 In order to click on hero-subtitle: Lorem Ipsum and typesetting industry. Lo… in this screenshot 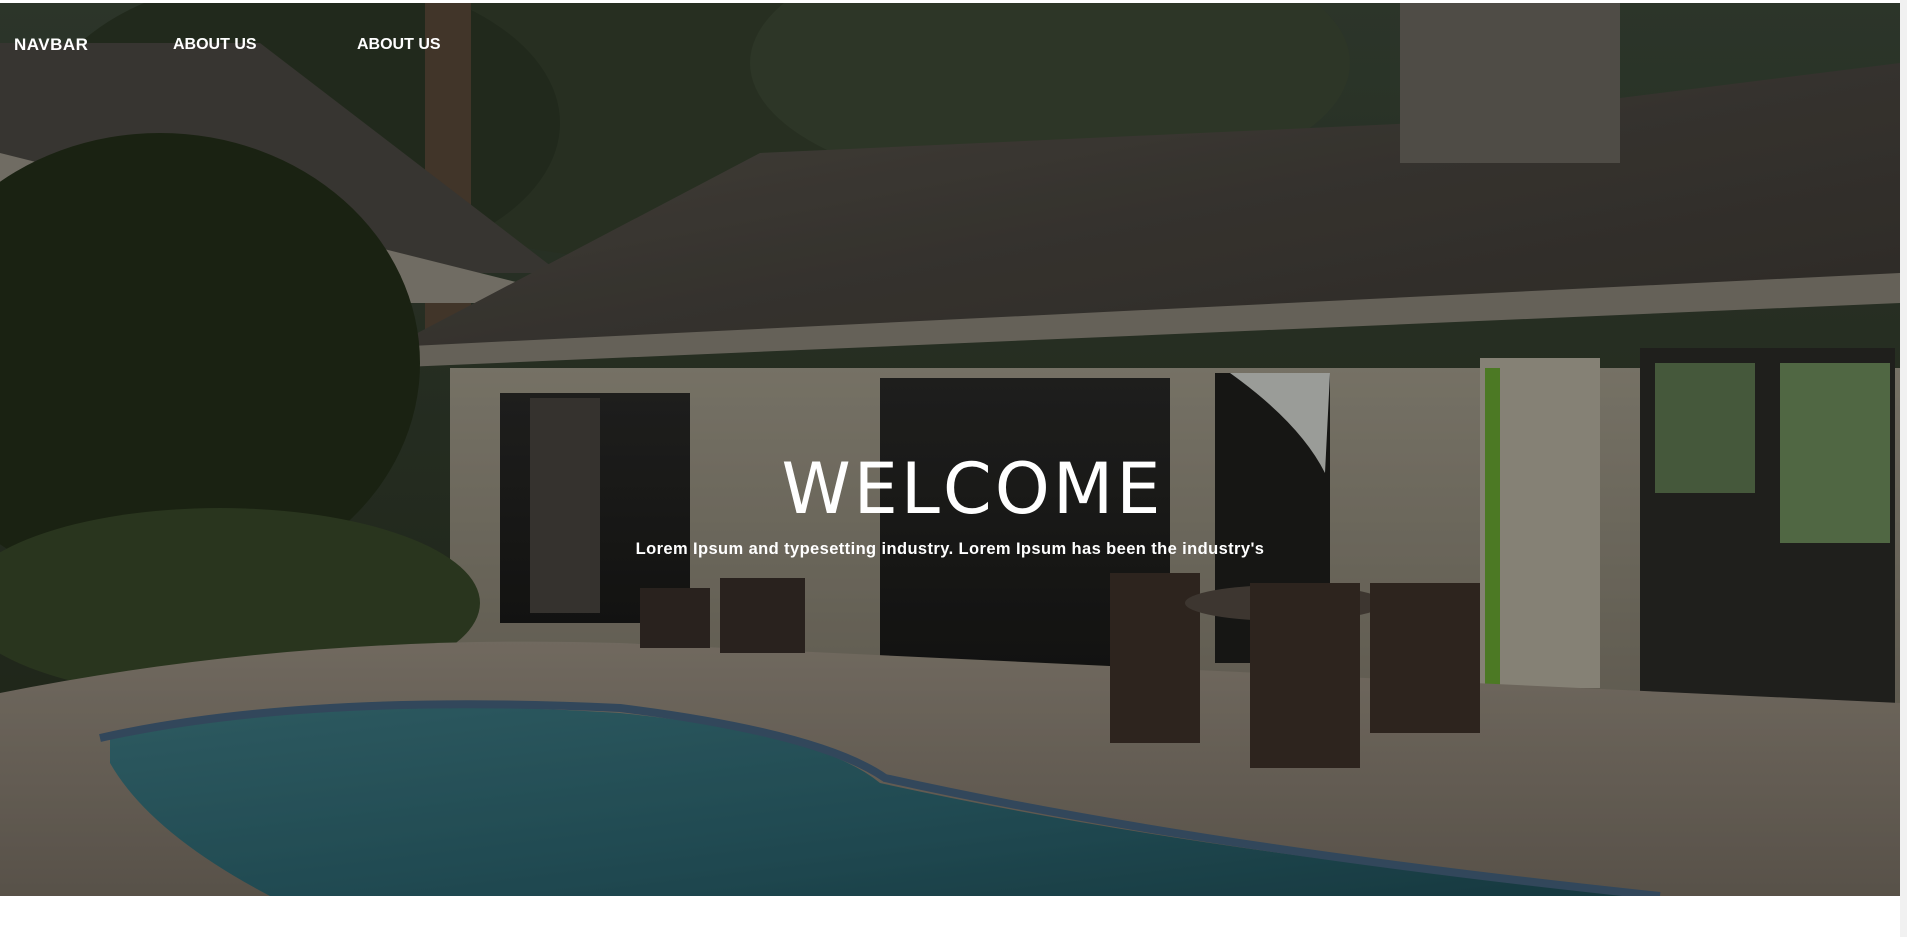, I will do `click(950, 549)`.